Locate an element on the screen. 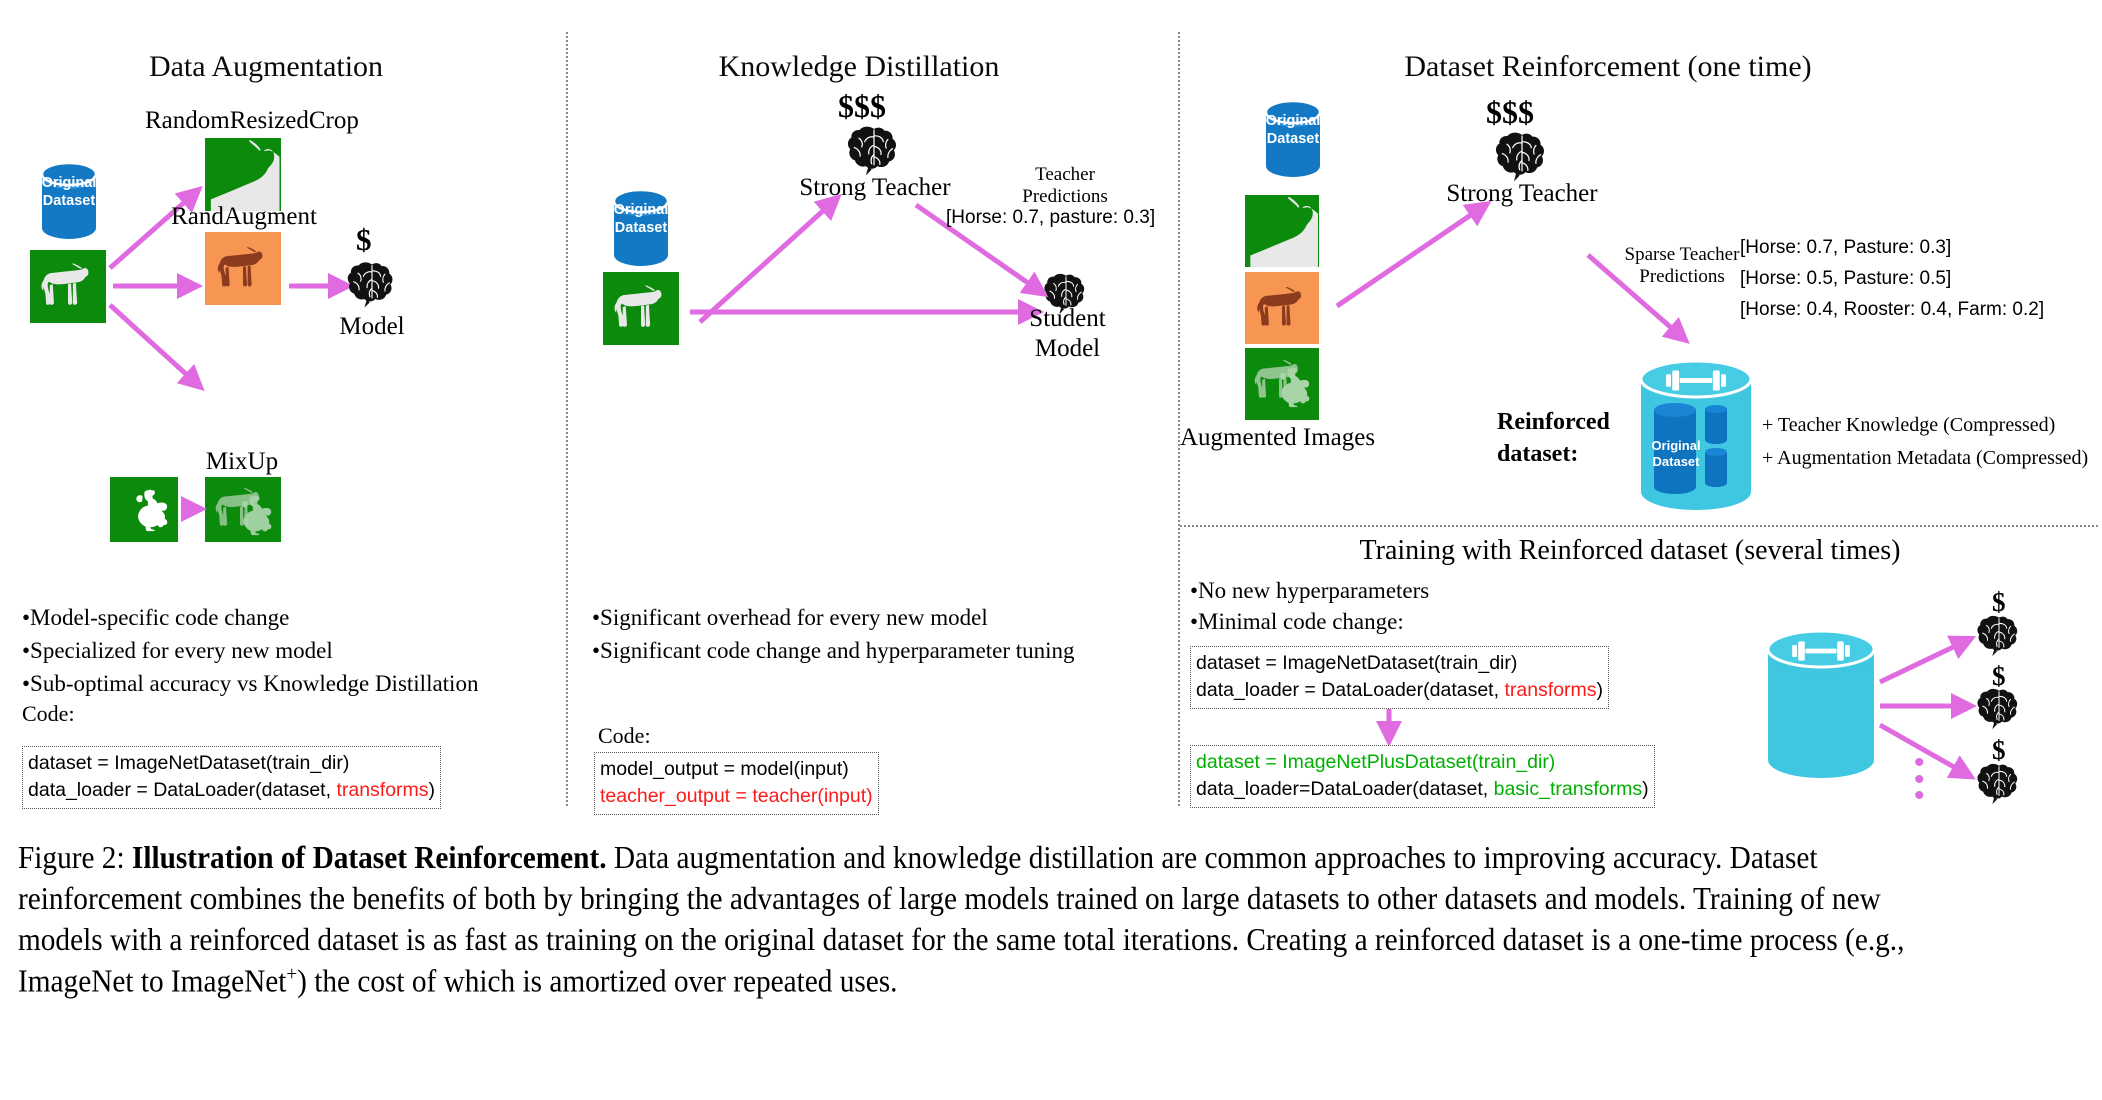 This screenshot has width=2102, height=1100. code-text: data_loader=DataLoader(dataset, is located at coordinates (1345, 788).